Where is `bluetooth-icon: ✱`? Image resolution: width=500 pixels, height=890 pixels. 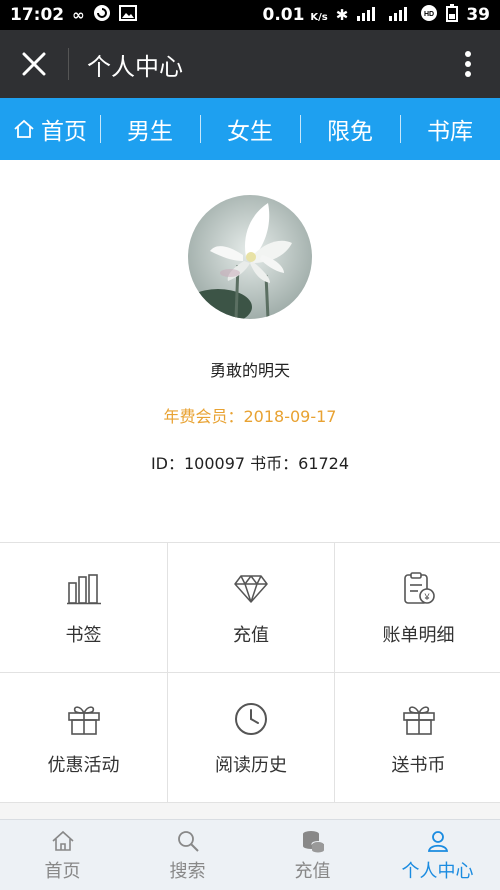
bluetooth-icon: ✱ is located at coordinates (342, 15).